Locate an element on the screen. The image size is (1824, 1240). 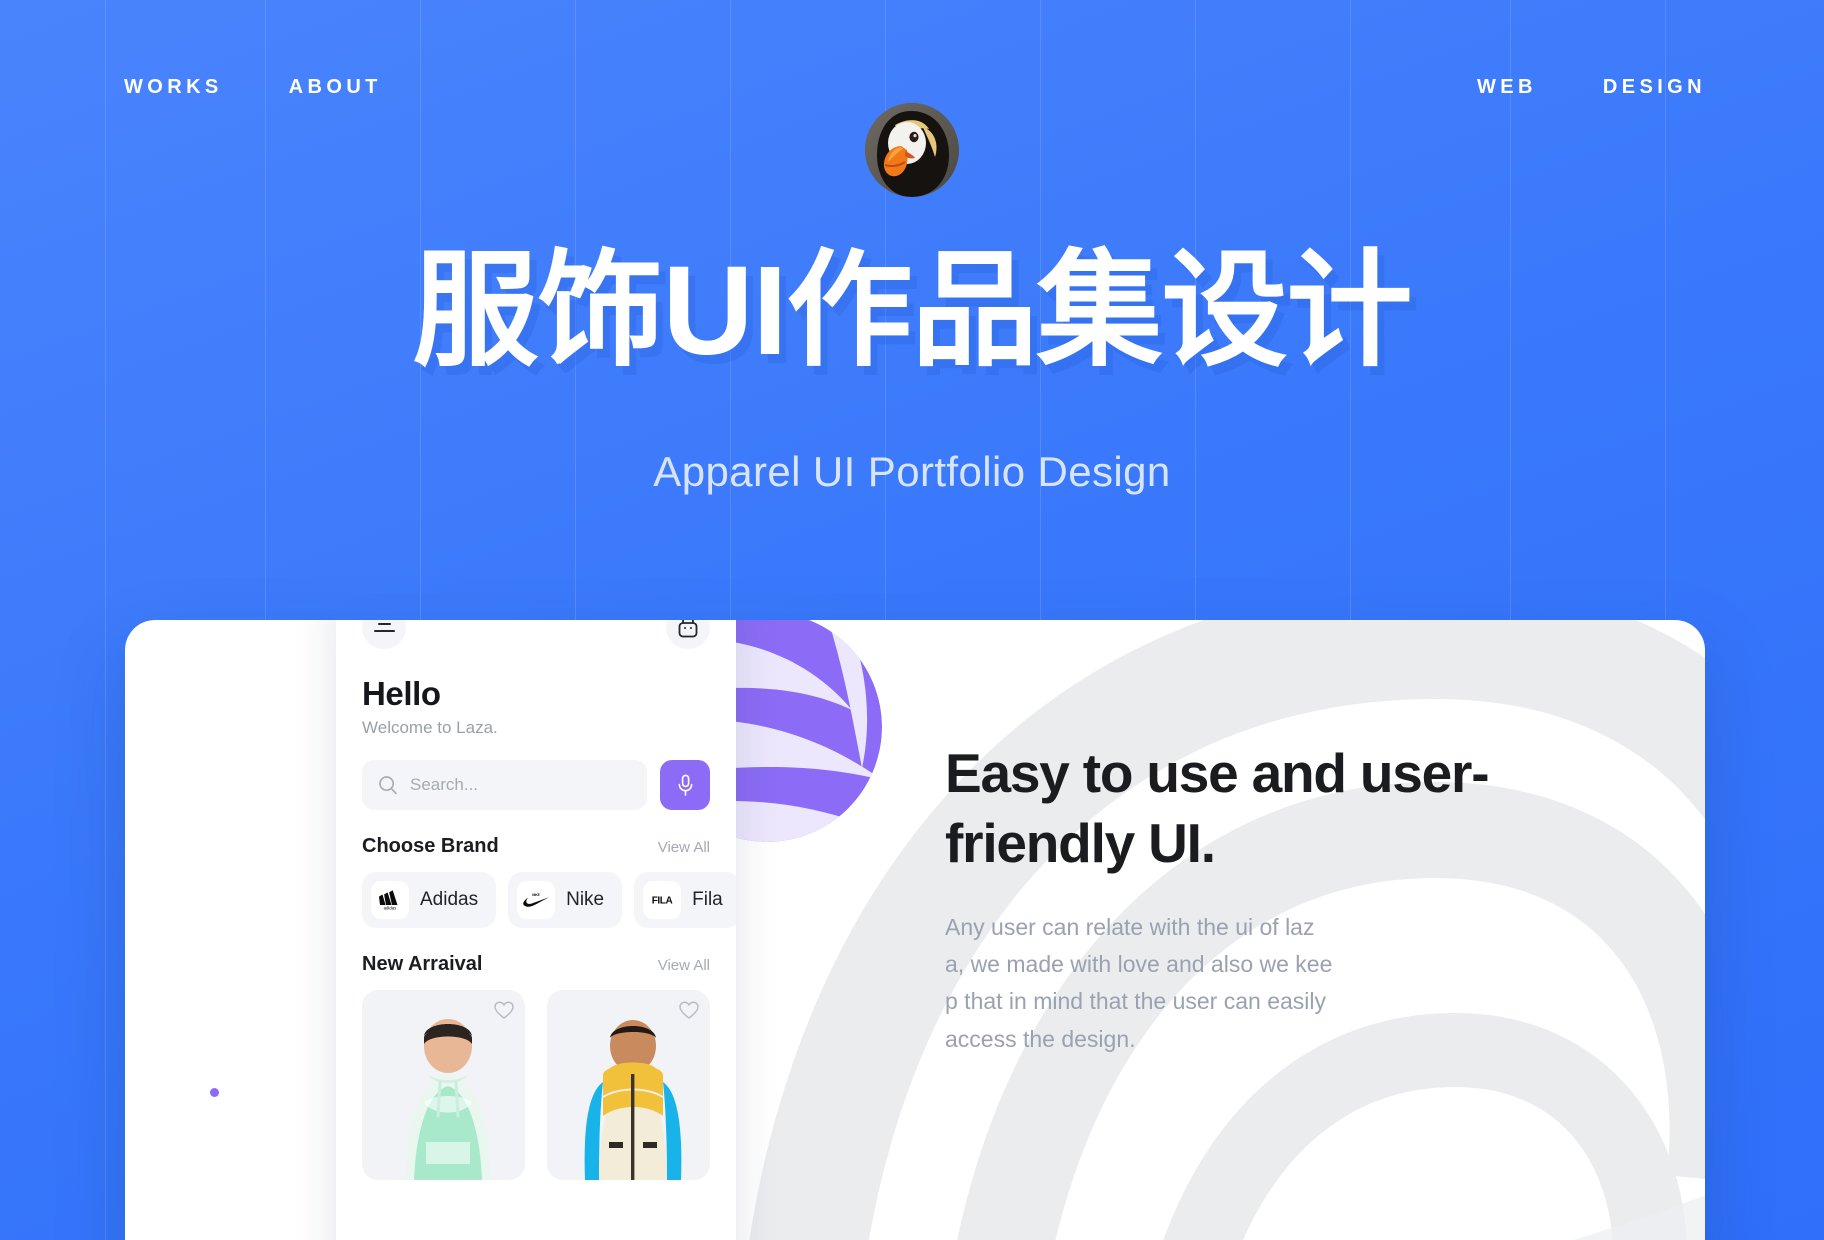
nav-link-works: WORKS is located at coordinates (173, 87).